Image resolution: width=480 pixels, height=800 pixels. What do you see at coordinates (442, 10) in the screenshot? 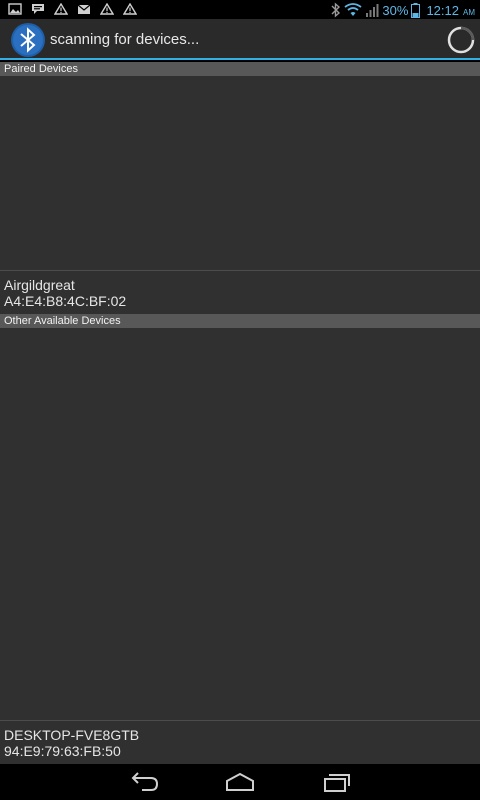
I see `clock-time: 12:12` at bounding box center [442, 10].